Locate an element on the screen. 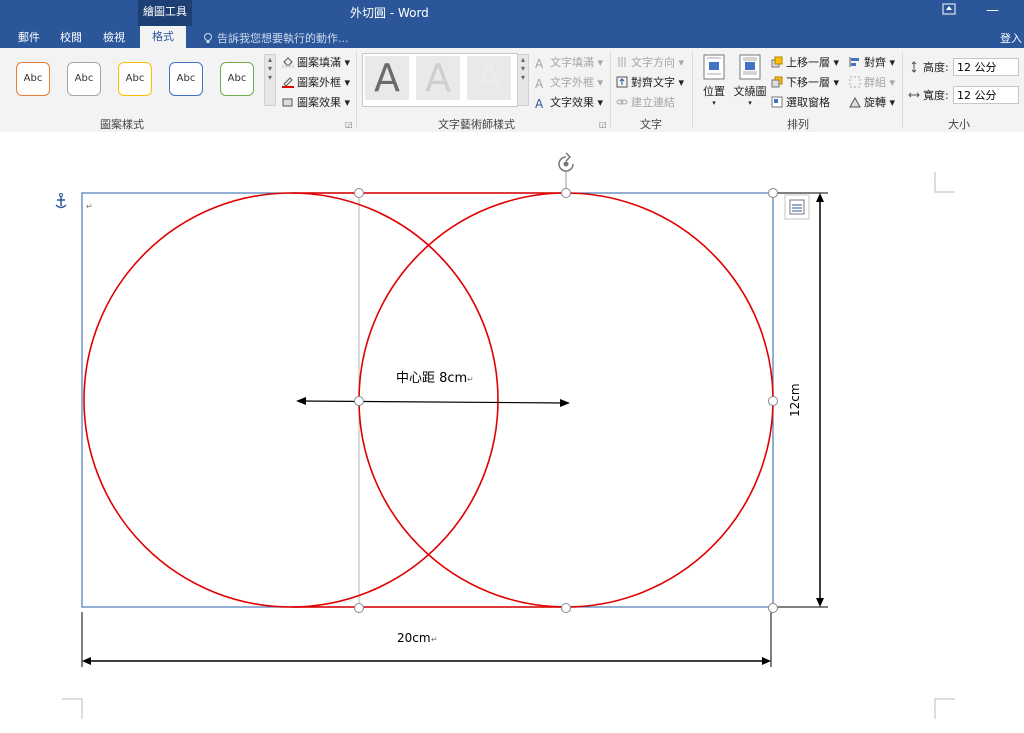  shape-effects-button: 圖案效果 ▾ is located at coordinates (316, 102).